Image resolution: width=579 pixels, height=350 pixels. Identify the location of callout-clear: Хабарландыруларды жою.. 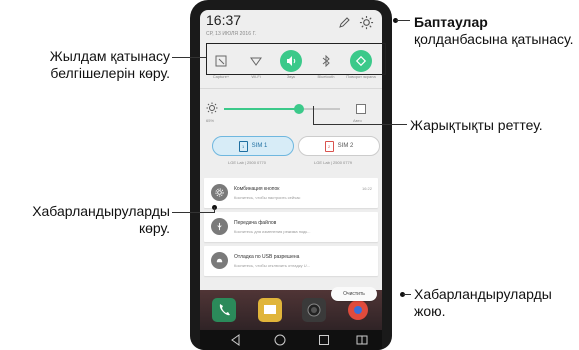
(483, 302).